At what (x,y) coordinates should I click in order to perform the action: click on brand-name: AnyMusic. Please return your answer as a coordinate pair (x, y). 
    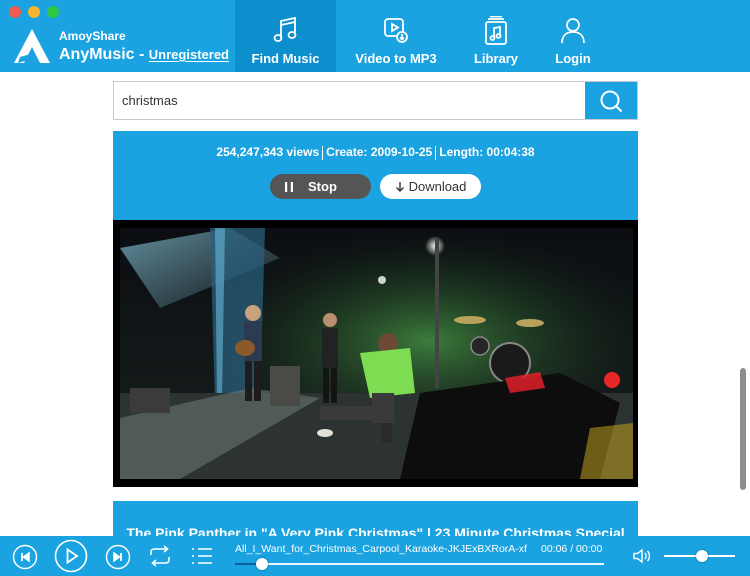
    Looking at the image, I should click on (97, 54).